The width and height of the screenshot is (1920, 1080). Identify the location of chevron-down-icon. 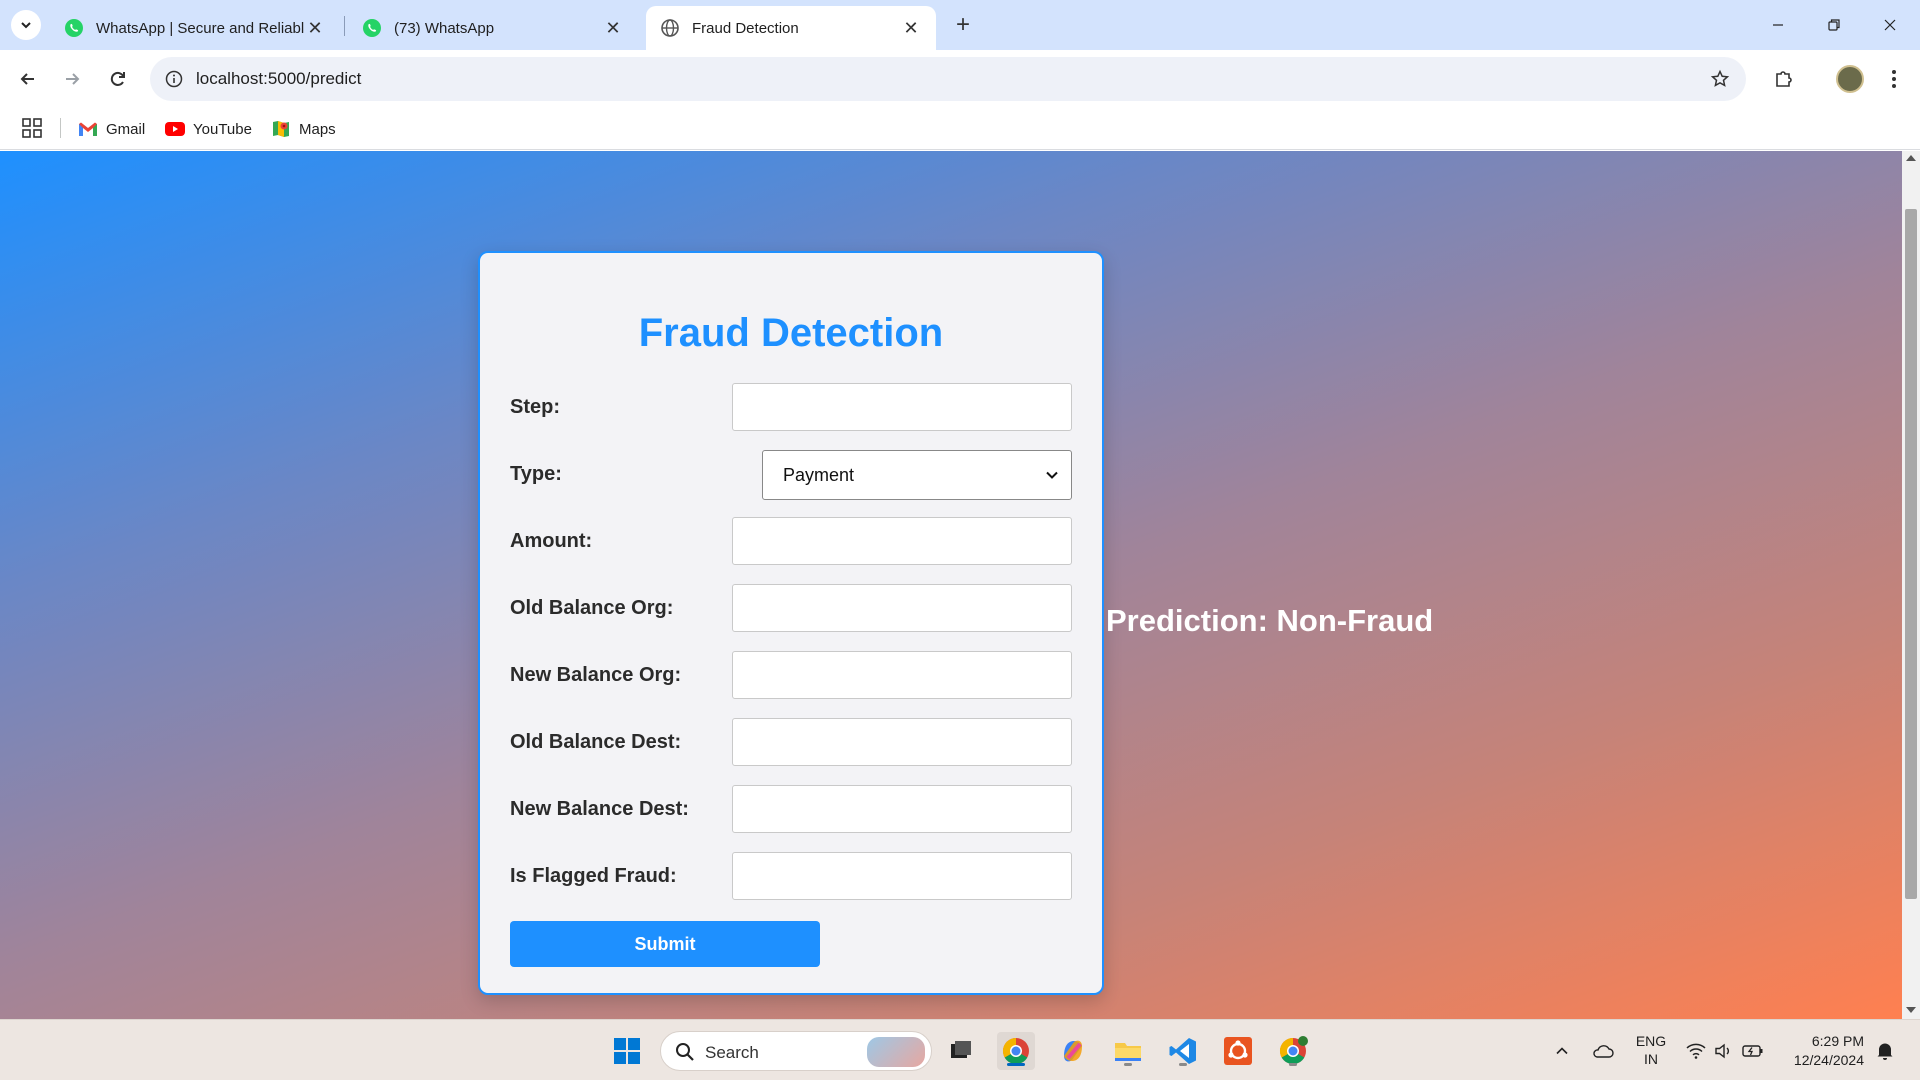
(1052, 475).